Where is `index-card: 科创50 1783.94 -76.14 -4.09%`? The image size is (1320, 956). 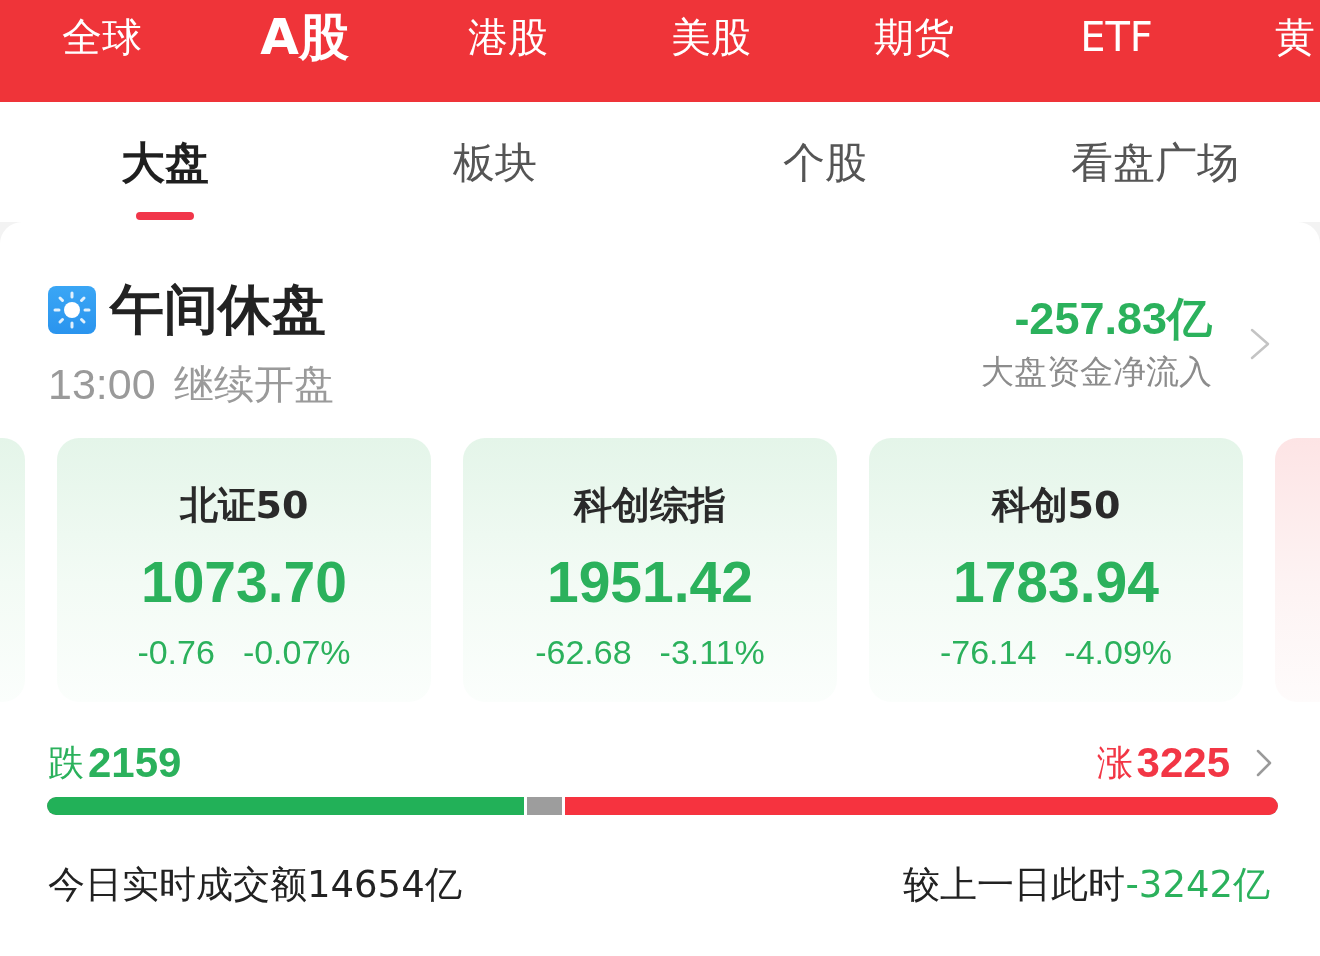 index-card: 科创50 1783.94 -76.14 -4.09% is located at coordinates (1056, 570).